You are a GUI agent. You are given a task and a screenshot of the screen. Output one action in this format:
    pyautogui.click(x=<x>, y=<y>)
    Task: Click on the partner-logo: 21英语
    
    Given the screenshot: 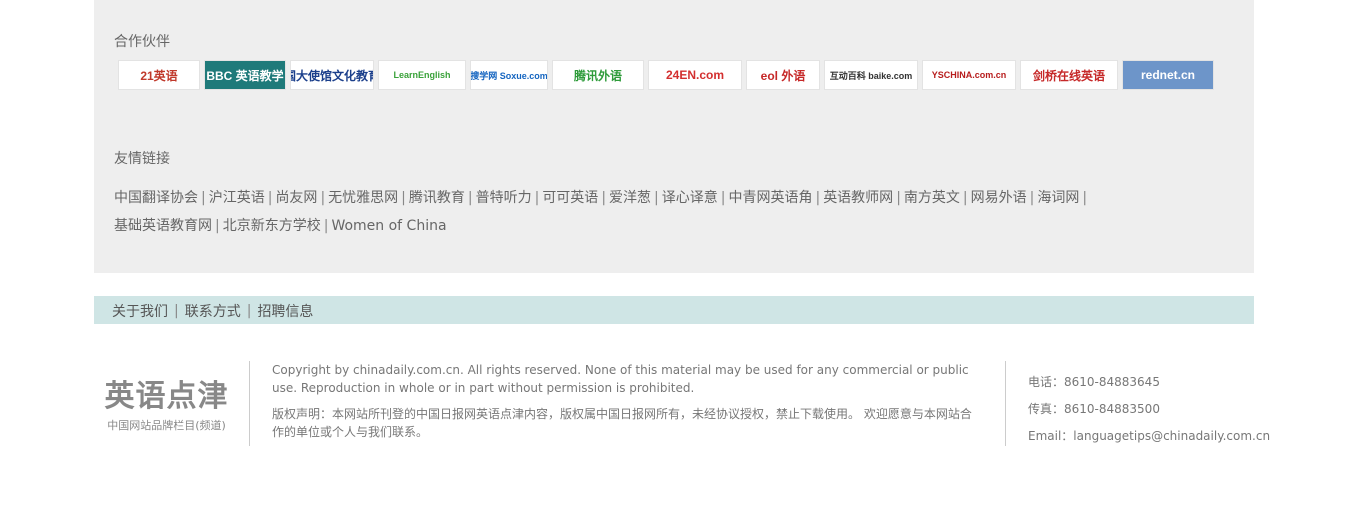 What is the action you would take?
    pyautogui.click(x=159, y=75)
    